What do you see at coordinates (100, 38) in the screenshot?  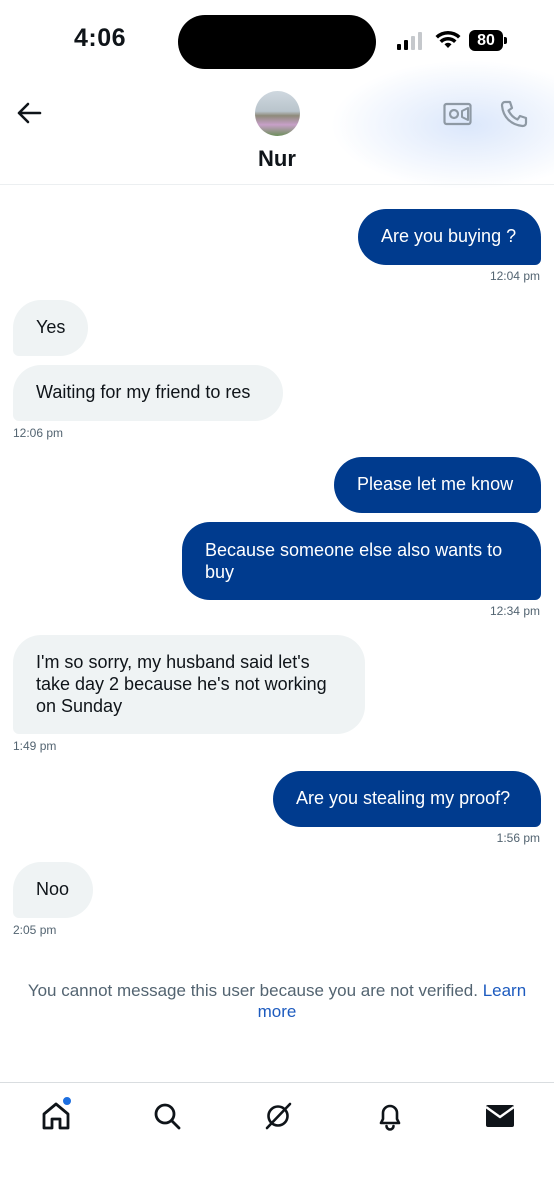 I see `status-time: 4:06` at bounding box center [100, 38].